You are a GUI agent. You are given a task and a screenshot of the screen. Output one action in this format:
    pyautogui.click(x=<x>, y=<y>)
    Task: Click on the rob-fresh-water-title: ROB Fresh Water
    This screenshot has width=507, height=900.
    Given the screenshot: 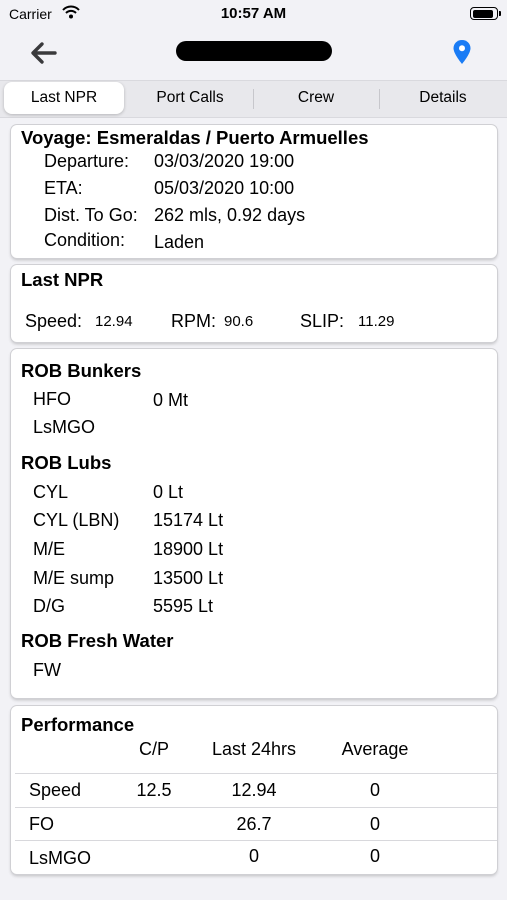 What is the action you would take?
    pyautogui.click(x=97, y=640)
    